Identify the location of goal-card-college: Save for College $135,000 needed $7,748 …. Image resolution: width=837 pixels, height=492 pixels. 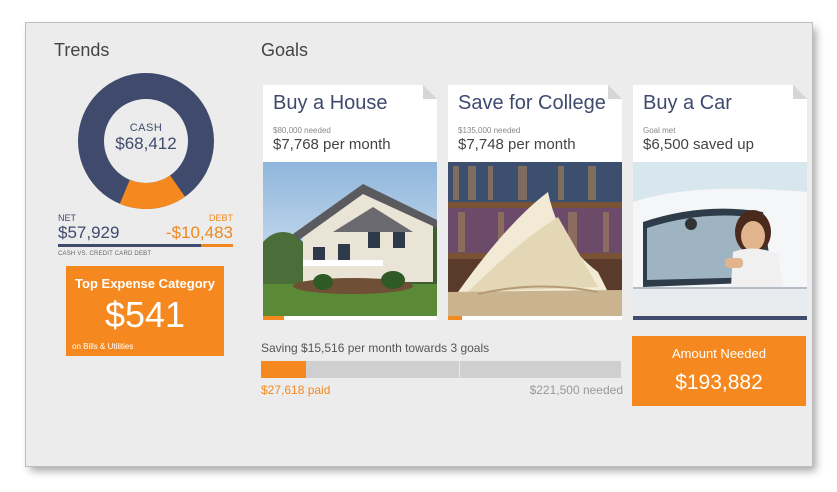
(535, 202).